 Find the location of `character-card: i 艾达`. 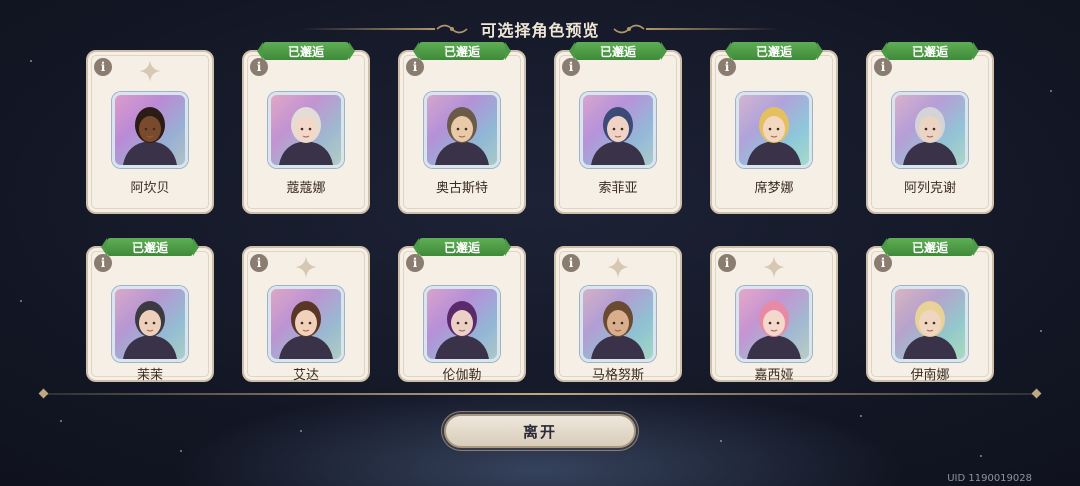

character-card: i 艾达 is located at coordinates (306, 314).